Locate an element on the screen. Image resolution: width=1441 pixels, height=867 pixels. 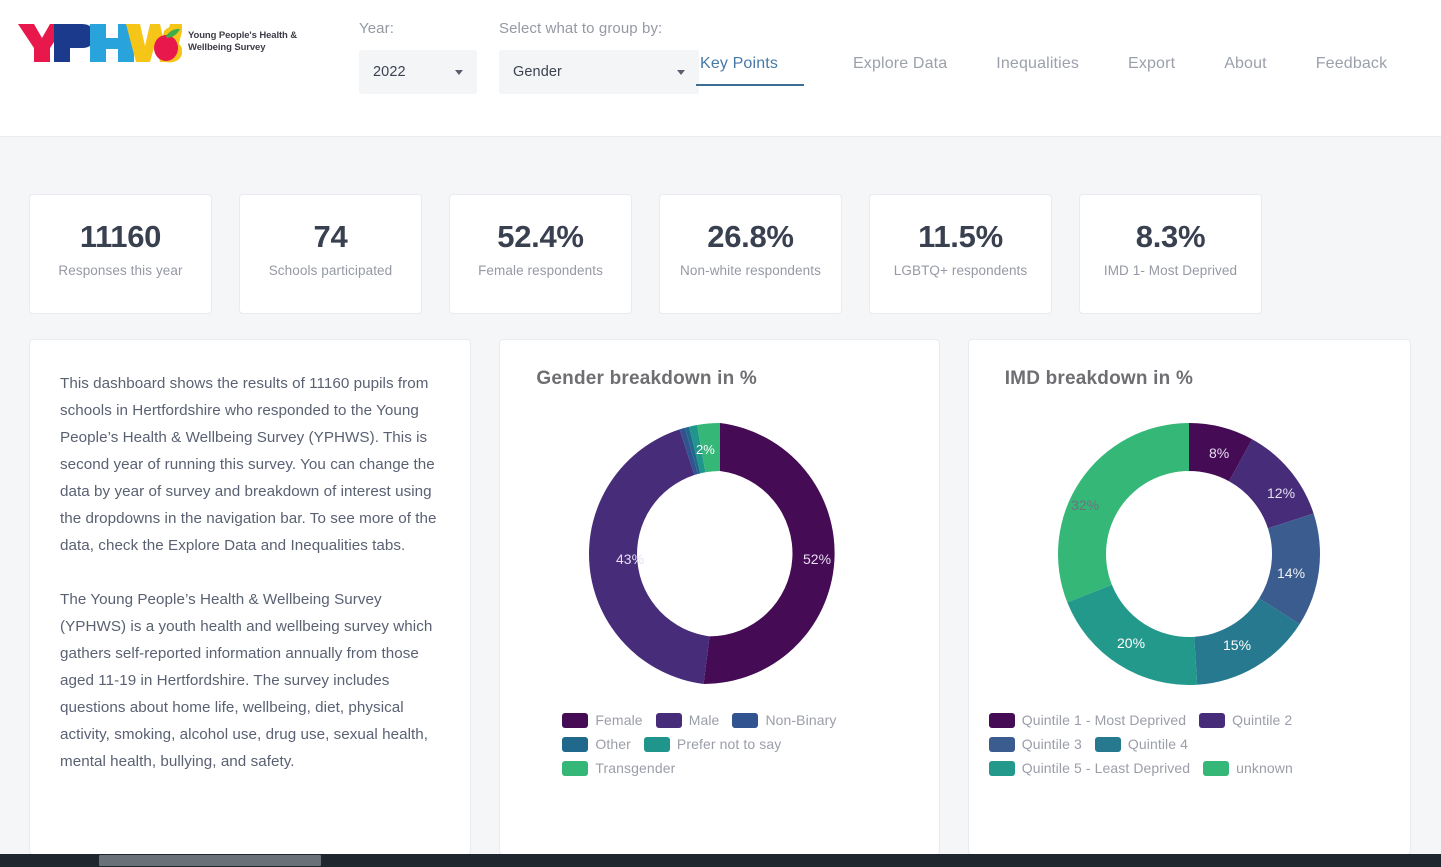
logo-tagline-line1: Young People's Health & is located at coordinates (243, 35).